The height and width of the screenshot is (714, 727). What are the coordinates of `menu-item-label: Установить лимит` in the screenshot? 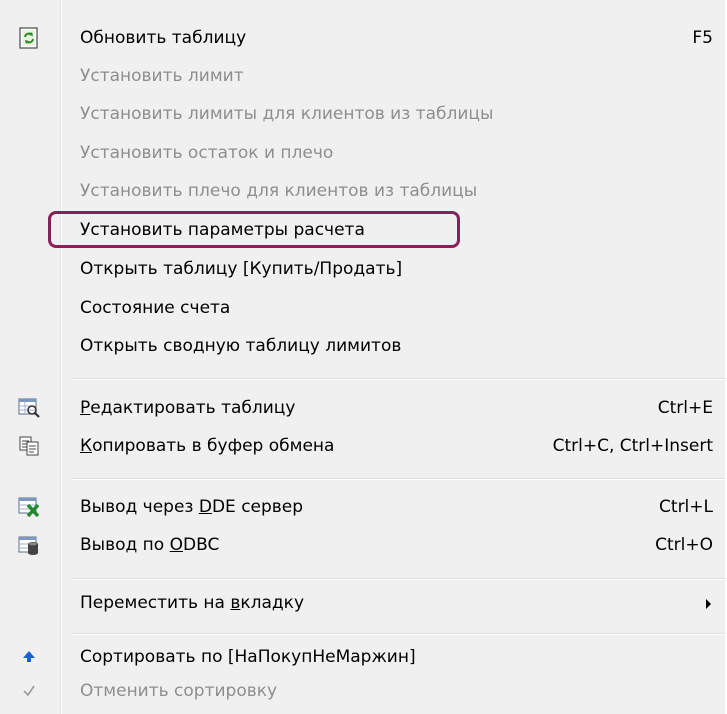 It's located at (162, 76).